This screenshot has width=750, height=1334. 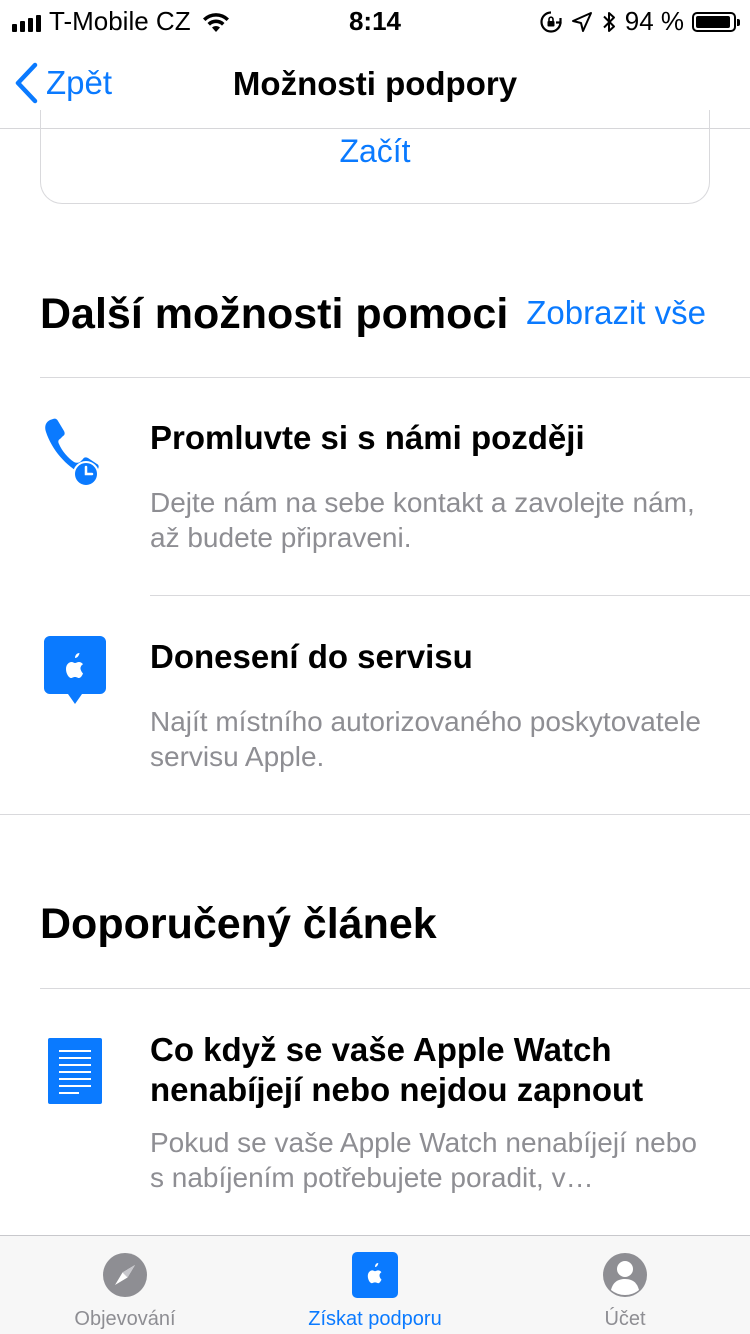 I want to click on compass-icon, so click(x=125, y=1275).